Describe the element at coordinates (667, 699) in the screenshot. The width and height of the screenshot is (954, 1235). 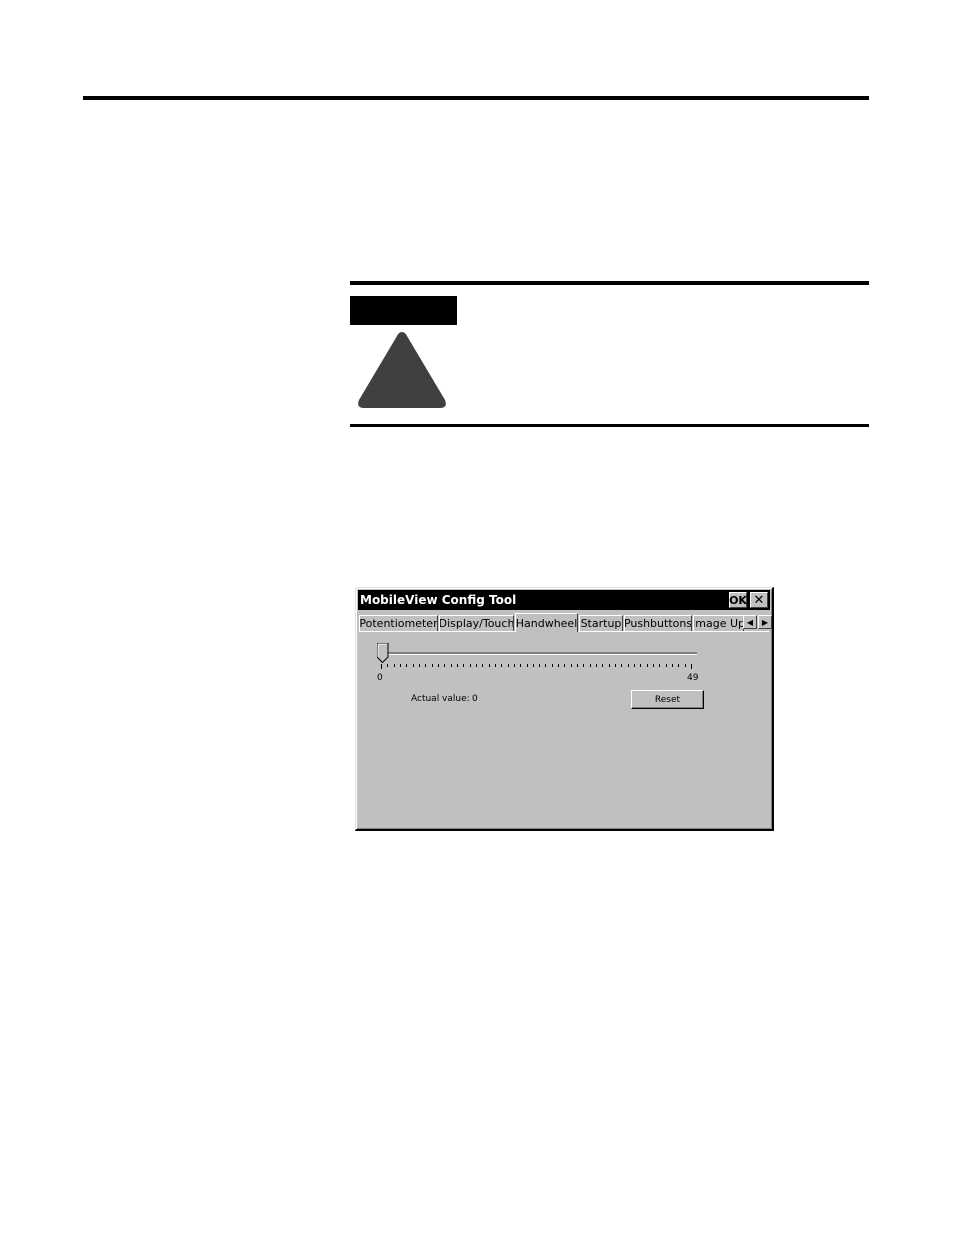
I see `reset-button: Reset` at that location.